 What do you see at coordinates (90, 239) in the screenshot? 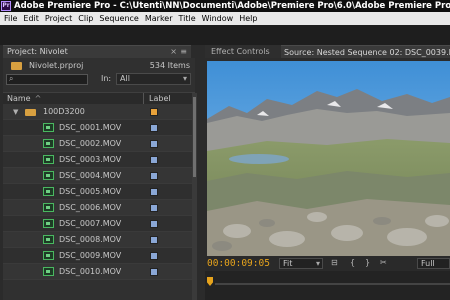
I see `clip-name: DSC_0008.MOV` at bounding box center [90, 239].